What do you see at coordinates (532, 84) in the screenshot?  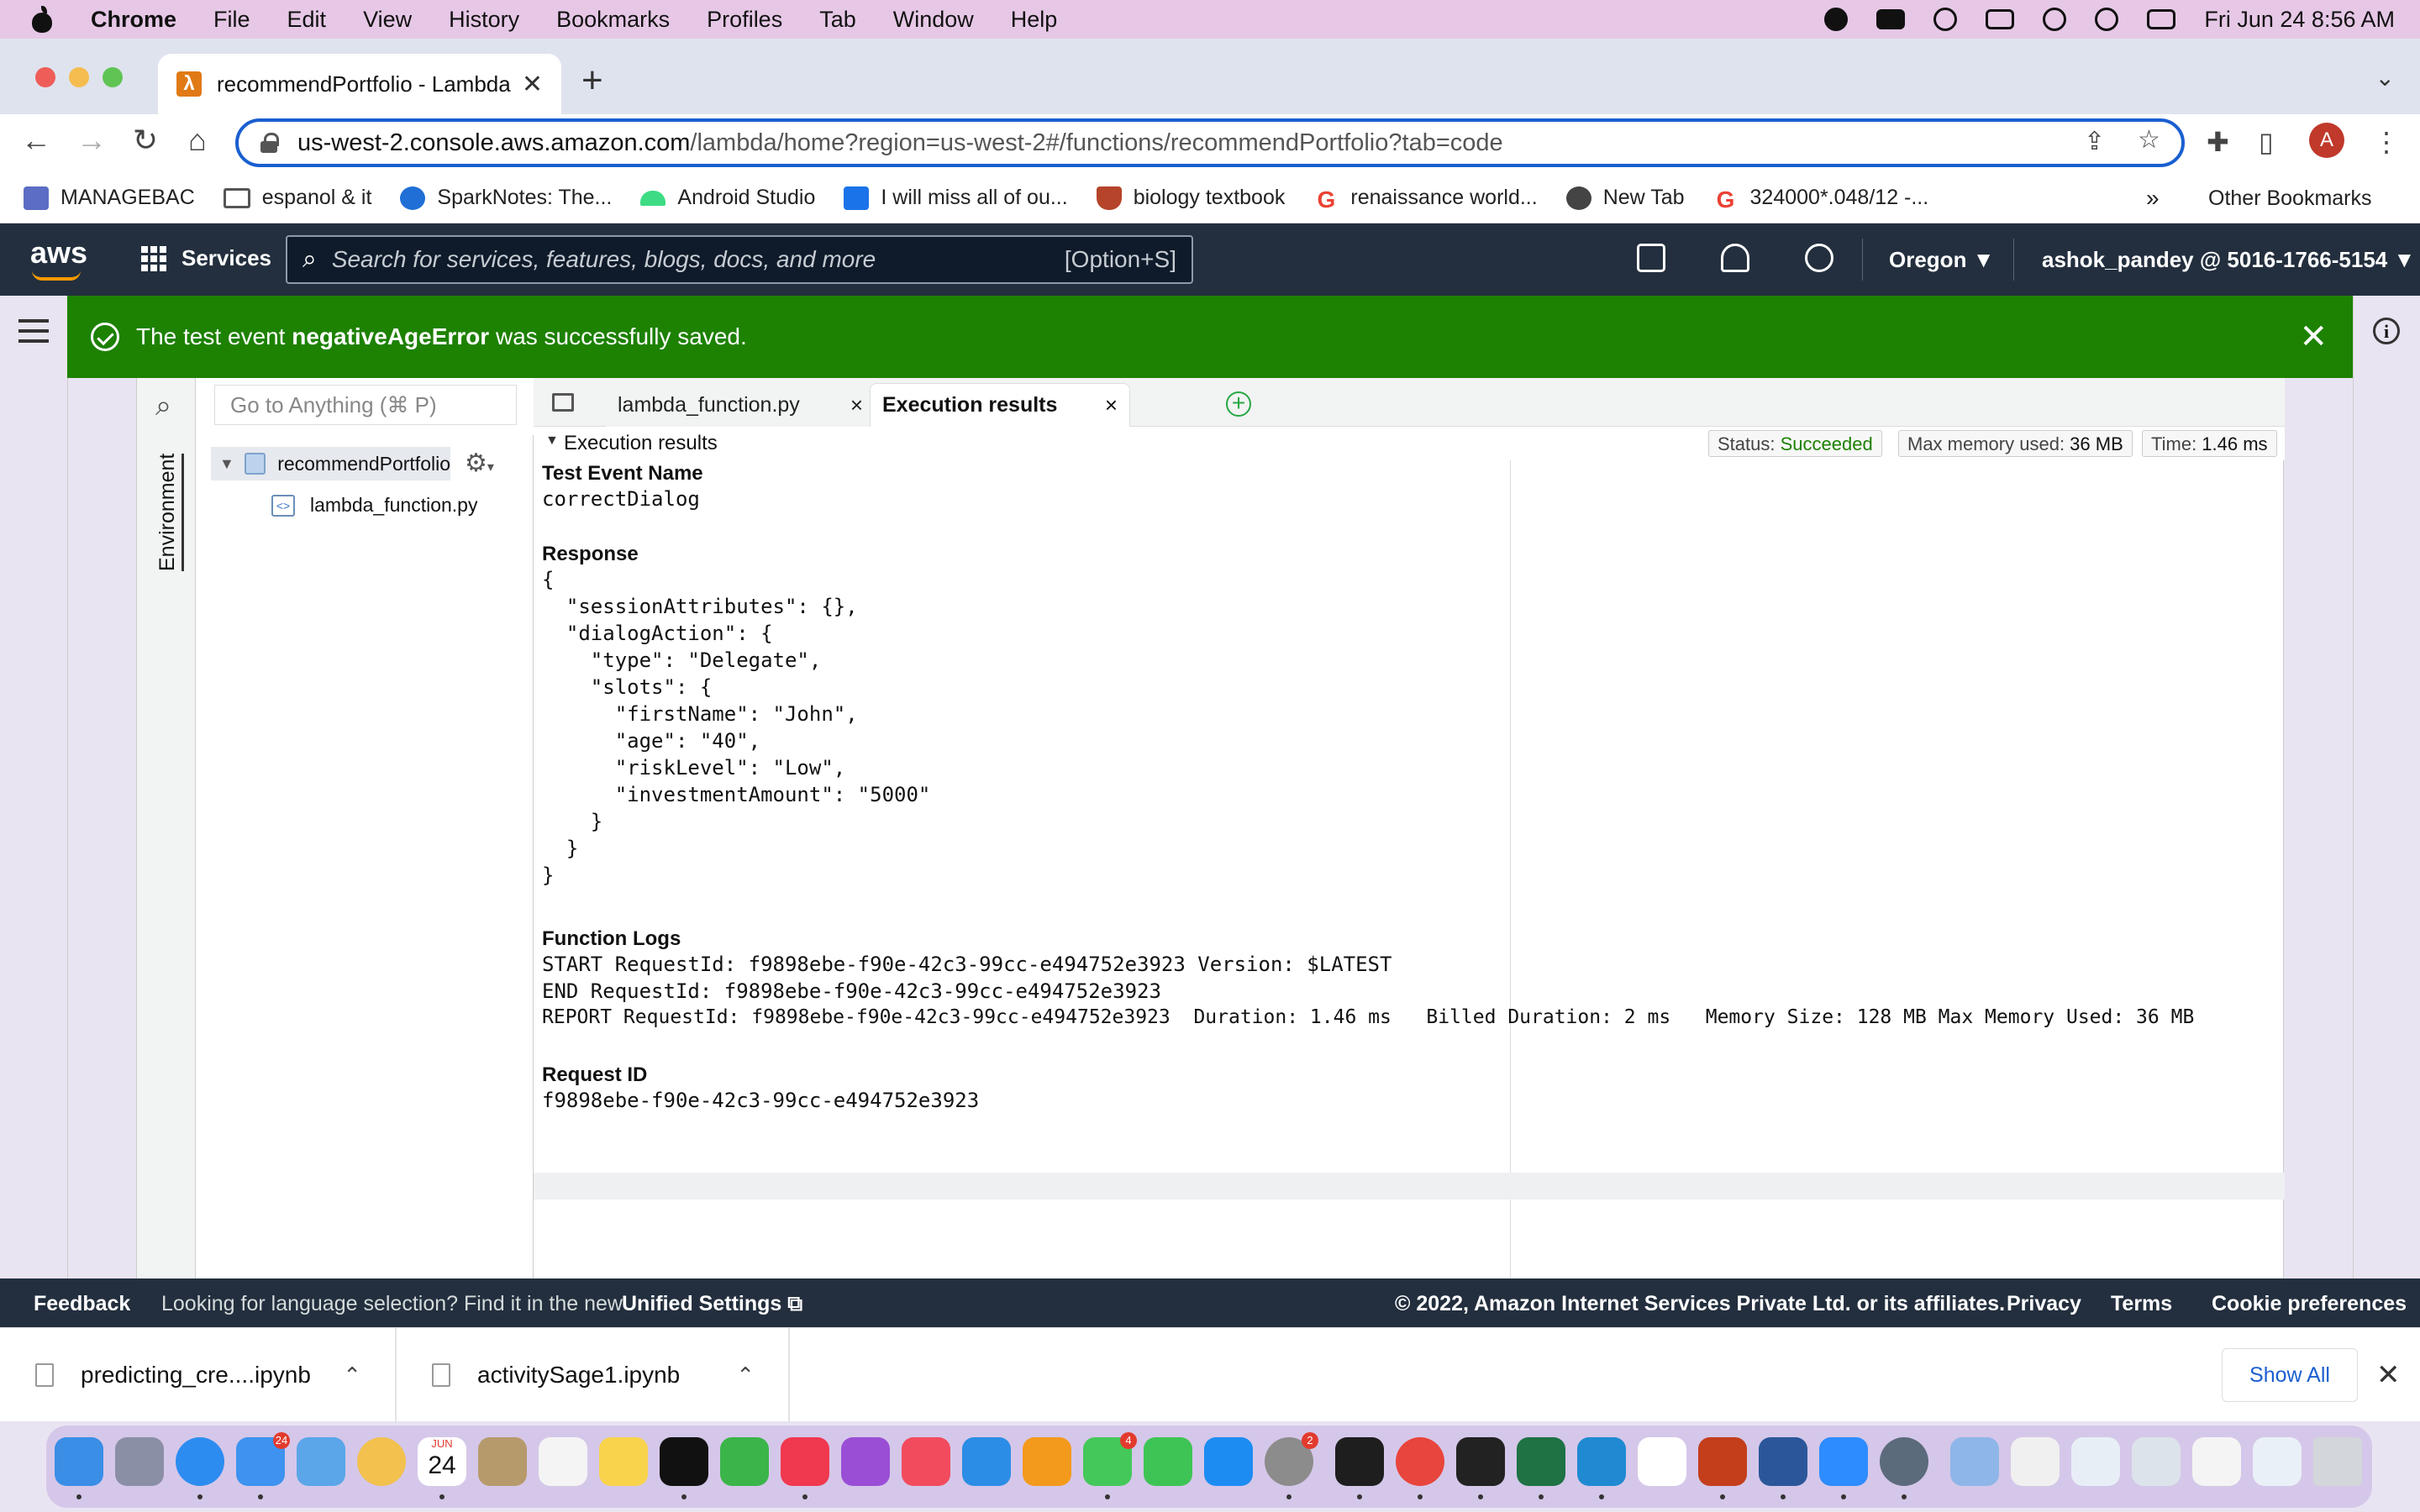 I see `tab-close-icon: ✕` at bounding box center [532, 84].